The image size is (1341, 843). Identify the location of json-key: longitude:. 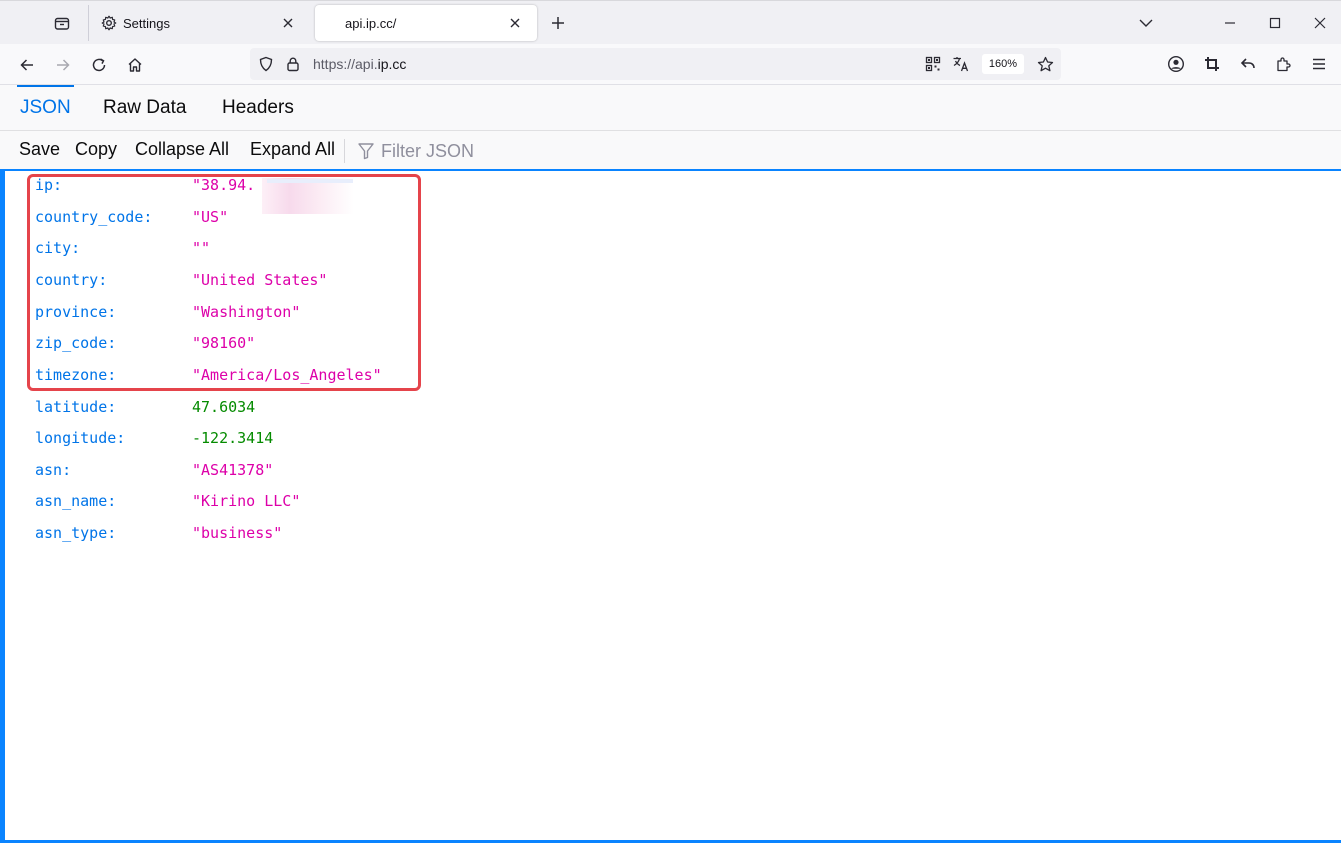
(80, 438).